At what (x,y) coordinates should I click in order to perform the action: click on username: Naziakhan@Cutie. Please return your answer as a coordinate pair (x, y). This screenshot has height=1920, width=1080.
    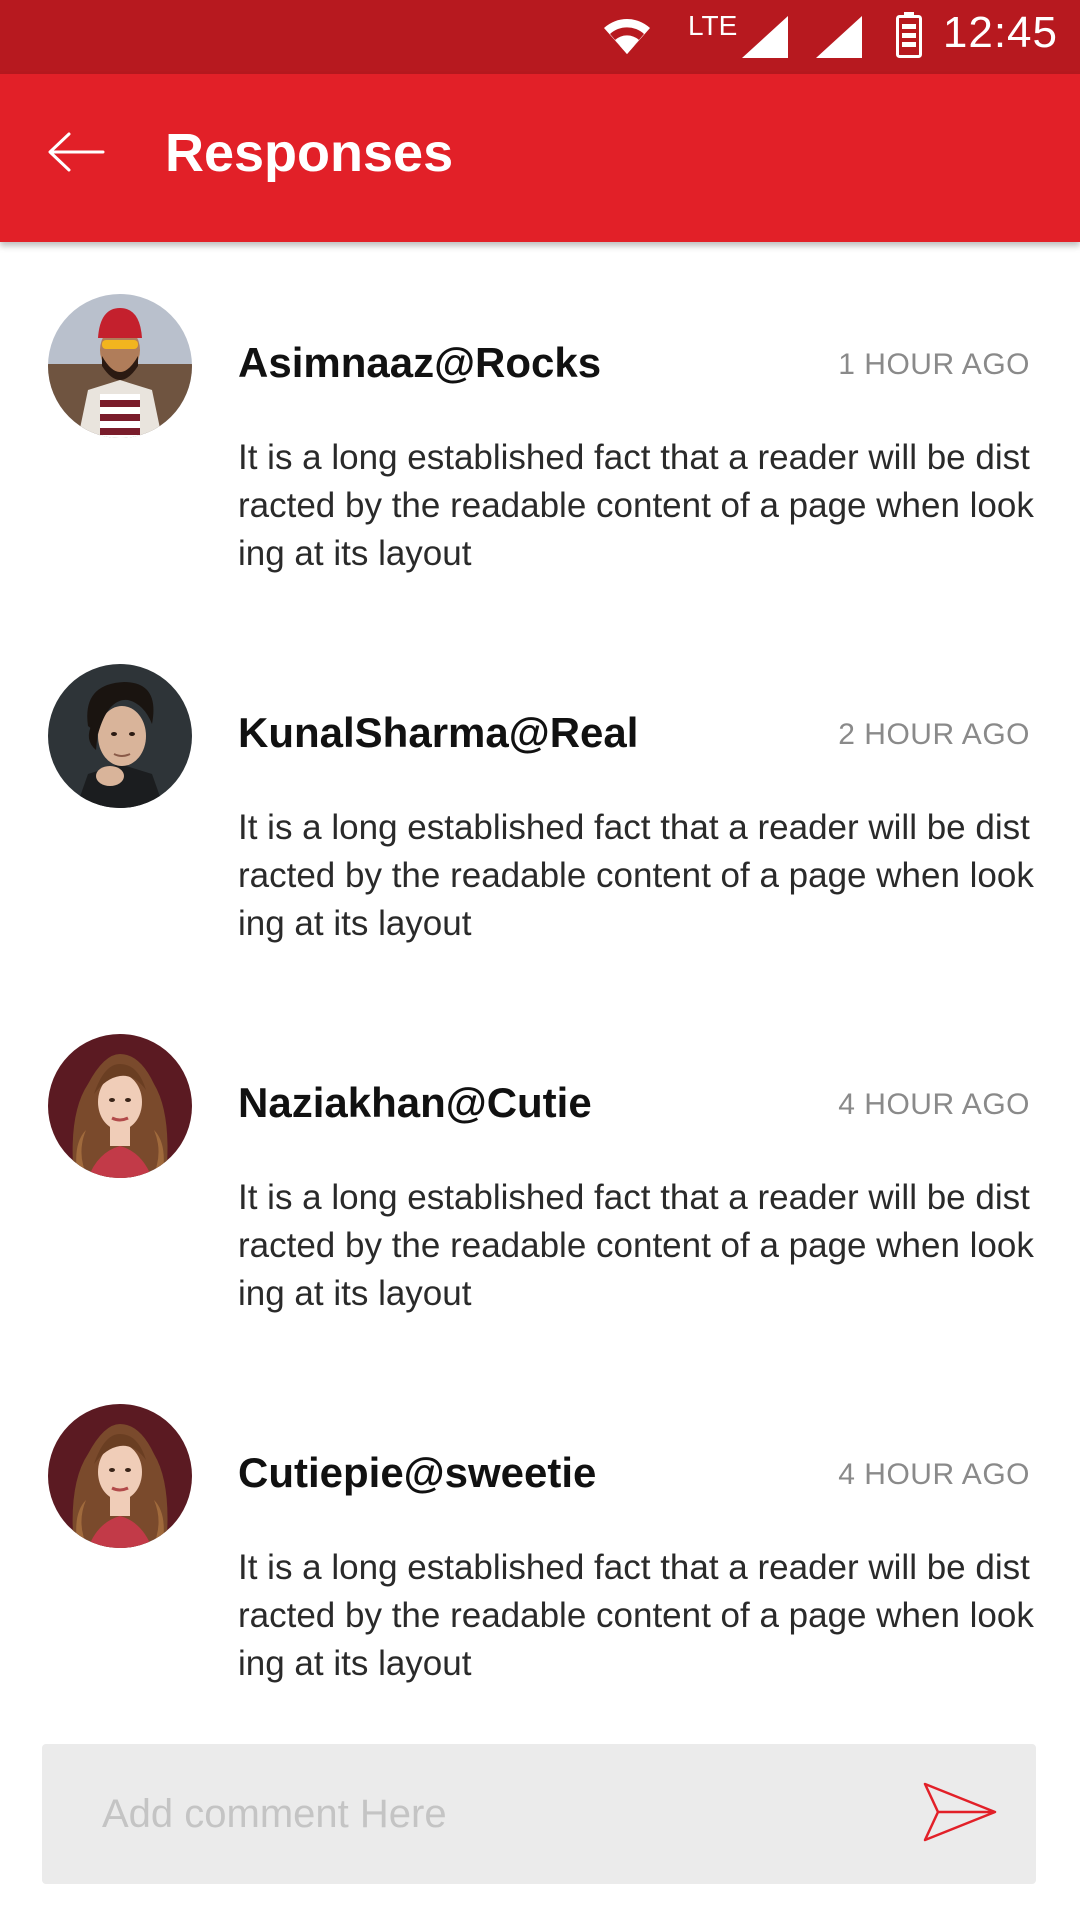
    Looking at the image, I should click on (415, 1103).